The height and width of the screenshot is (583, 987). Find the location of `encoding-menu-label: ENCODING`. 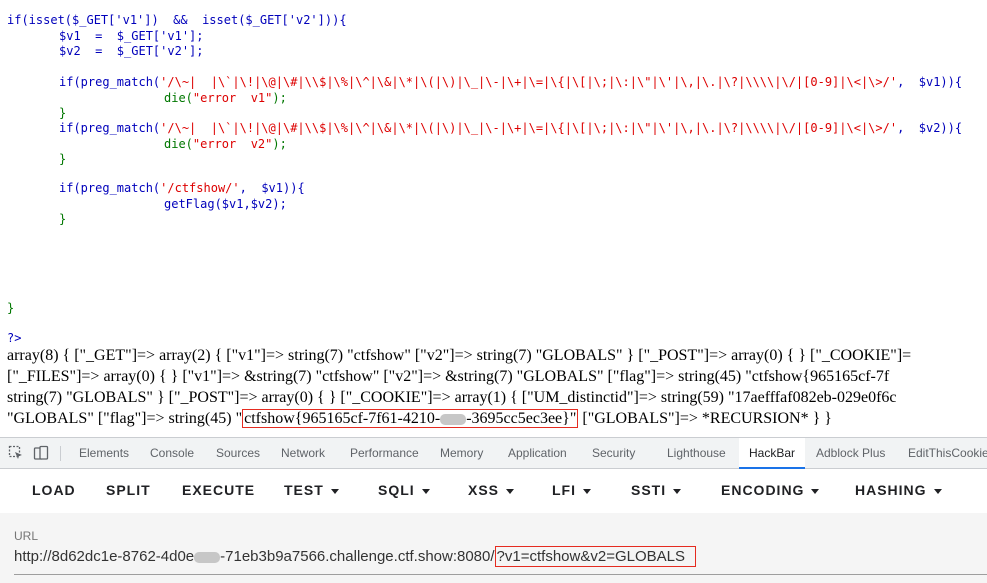

encoding-menu-label: ENCODING is located at coordinates (763, 490).